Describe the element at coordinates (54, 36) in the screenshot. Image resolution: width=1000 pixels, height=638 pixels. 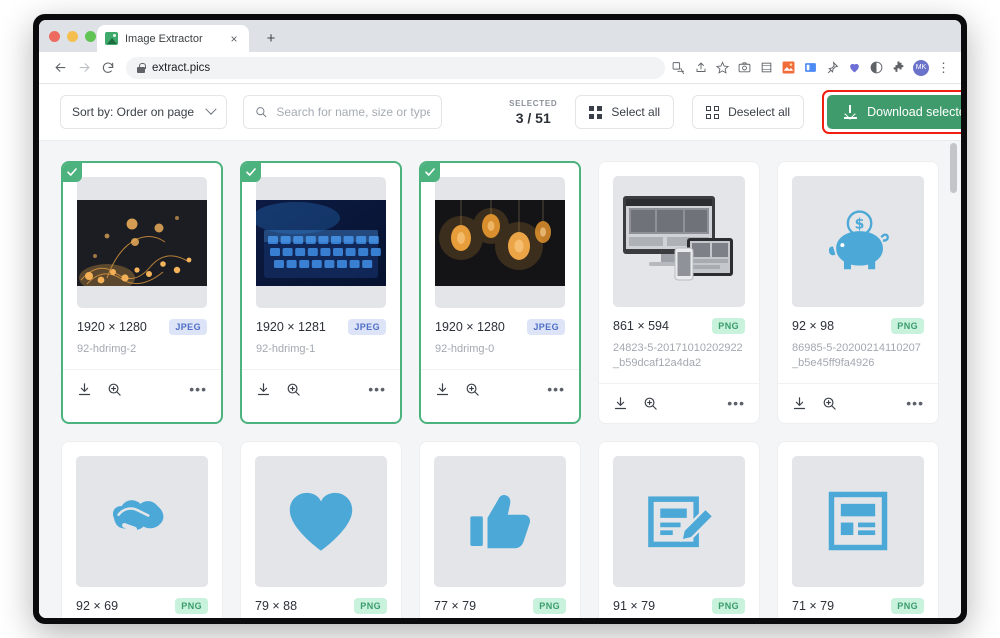
I see `window-close-button` at that location.